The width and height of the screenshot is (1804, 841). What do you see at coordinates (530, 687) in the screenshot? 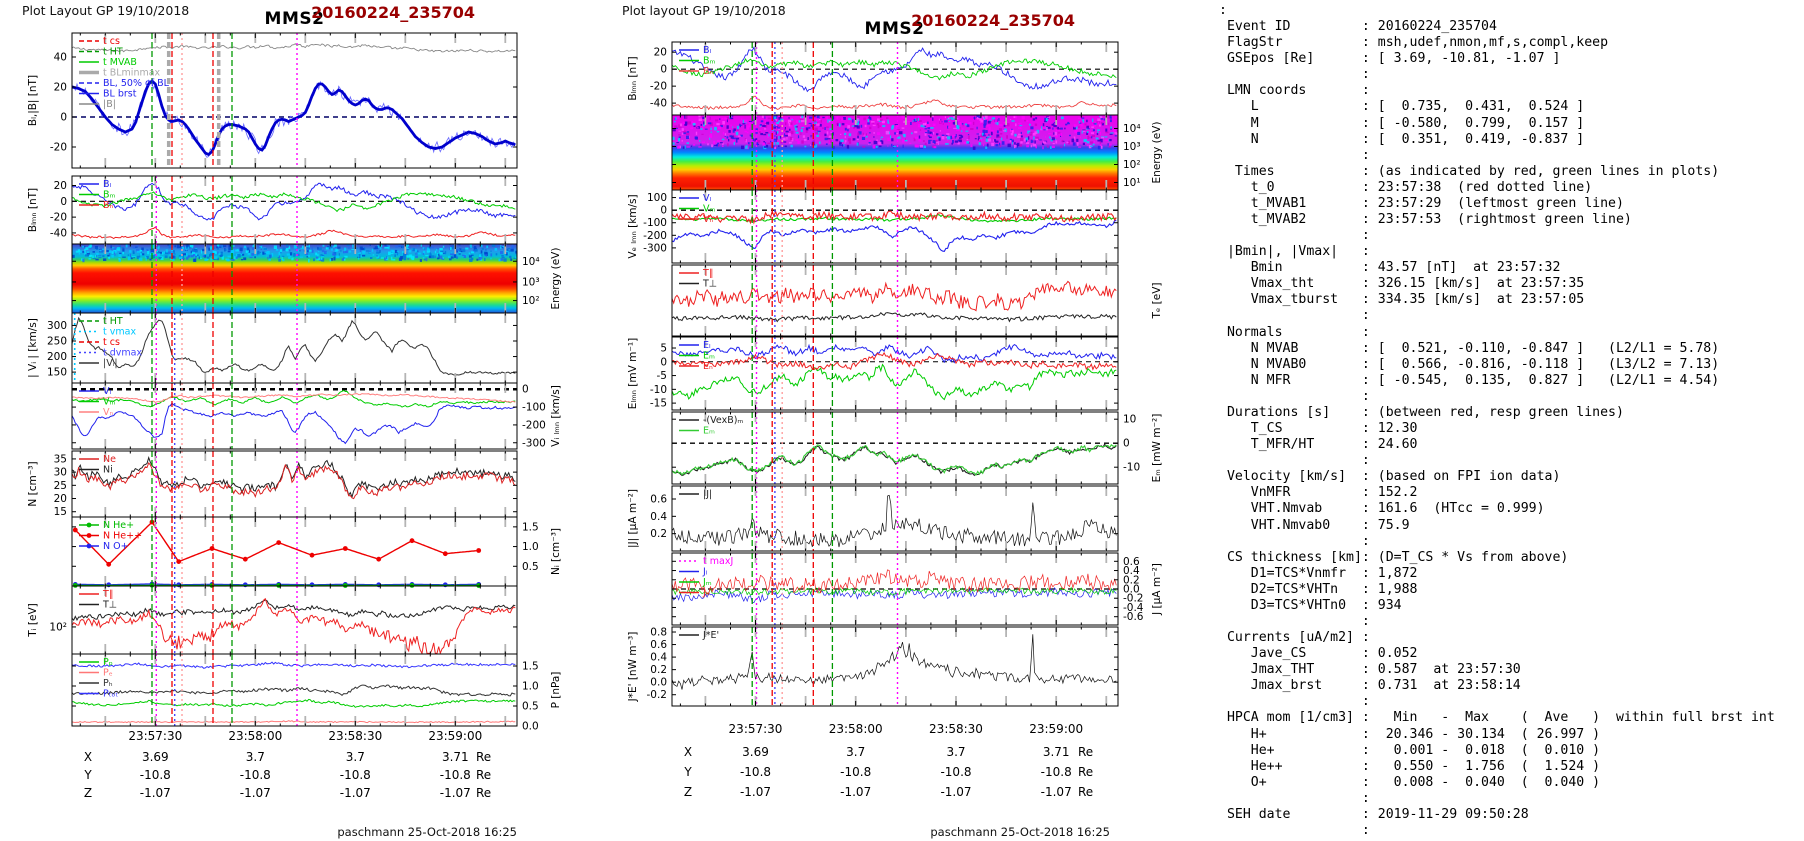
I see `svg-text: 1.0` at bounding box center [530, 687].